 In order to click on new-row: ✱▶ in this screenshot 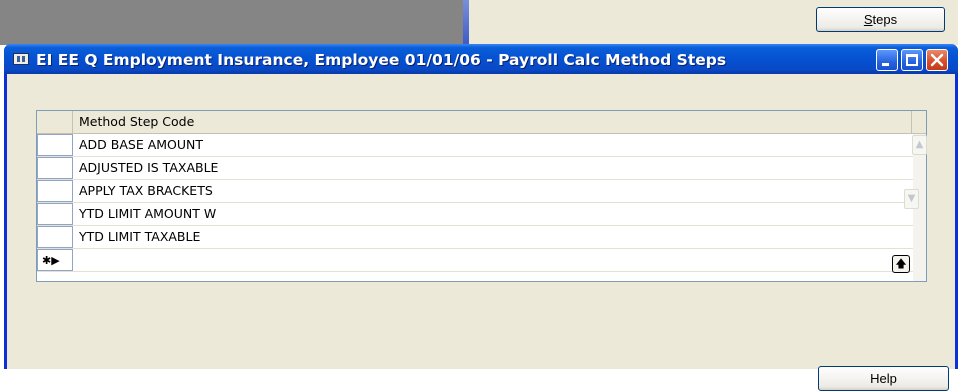, I will do `click(481, 260)`.